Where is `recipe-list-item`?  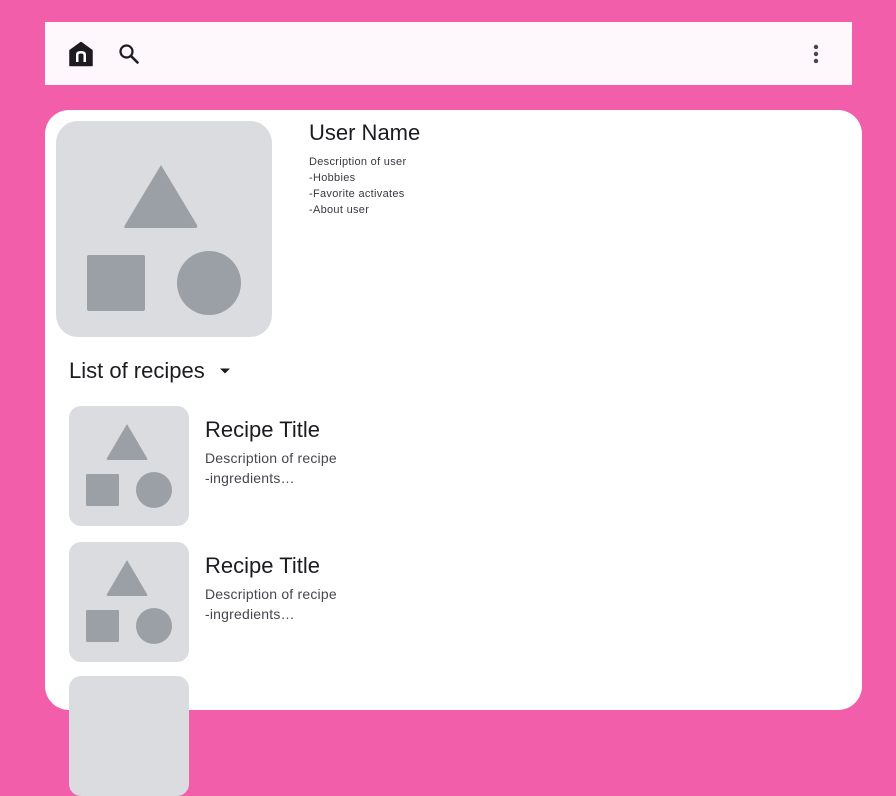
recipe-list-item is located at coordinates (449, 736).